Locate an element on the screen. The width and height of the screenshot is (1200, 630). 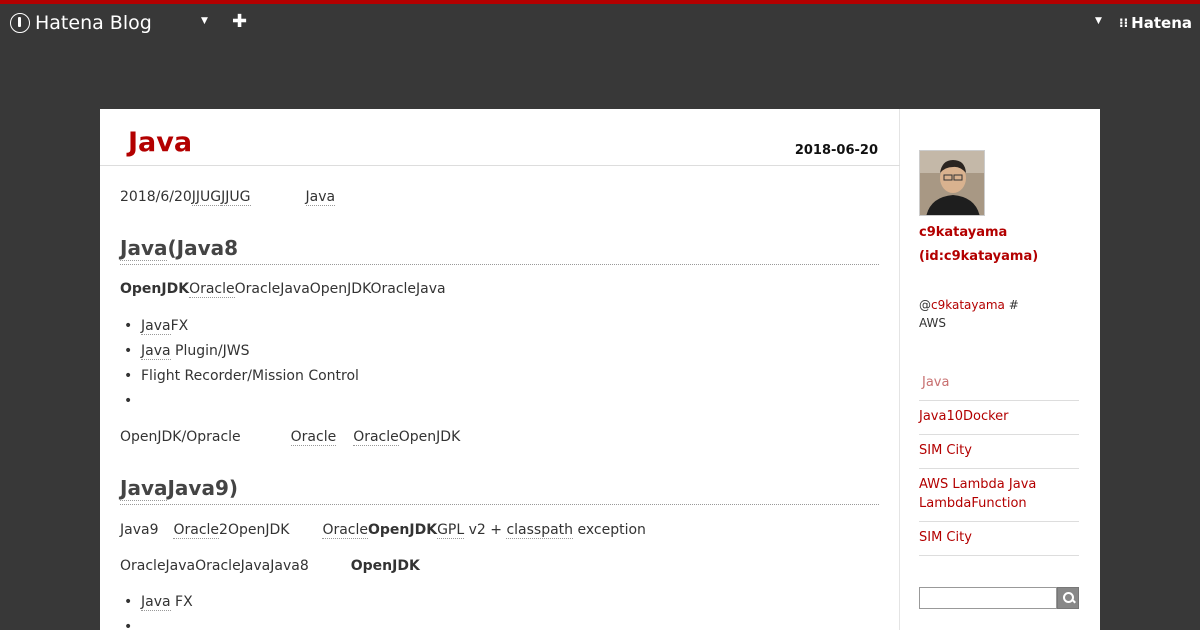
hatena-logo-link: ⁝⁝ Hatena is located at coordinates (1155, 23).